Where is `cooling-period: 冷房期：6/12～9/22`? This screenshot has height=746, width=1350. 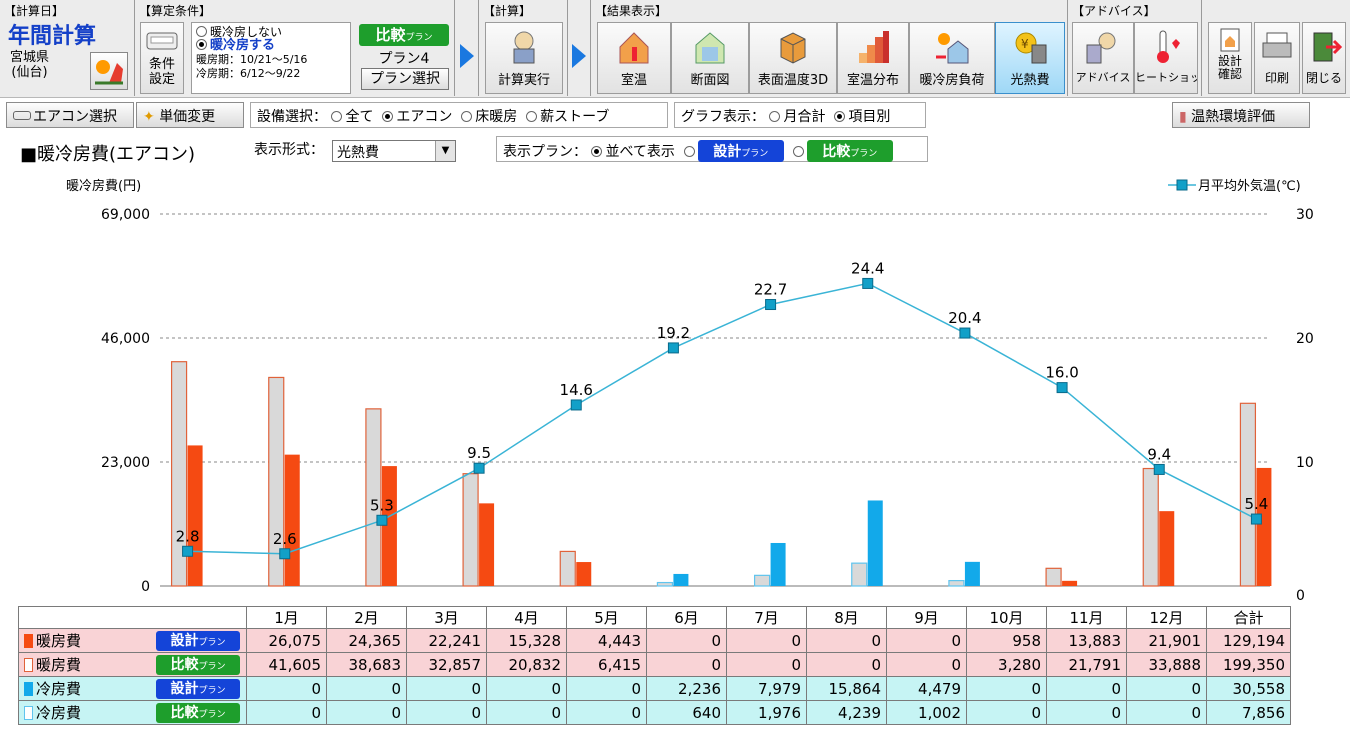 cooling-period: 冷房期：6/12～9/22 is located at coordinates (248, 73).